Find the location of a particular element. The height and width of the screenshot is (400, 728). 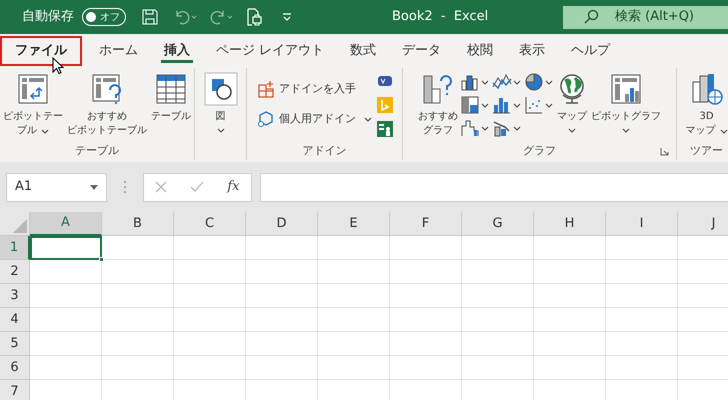

column-header: E is located at coordinates (354, 224).